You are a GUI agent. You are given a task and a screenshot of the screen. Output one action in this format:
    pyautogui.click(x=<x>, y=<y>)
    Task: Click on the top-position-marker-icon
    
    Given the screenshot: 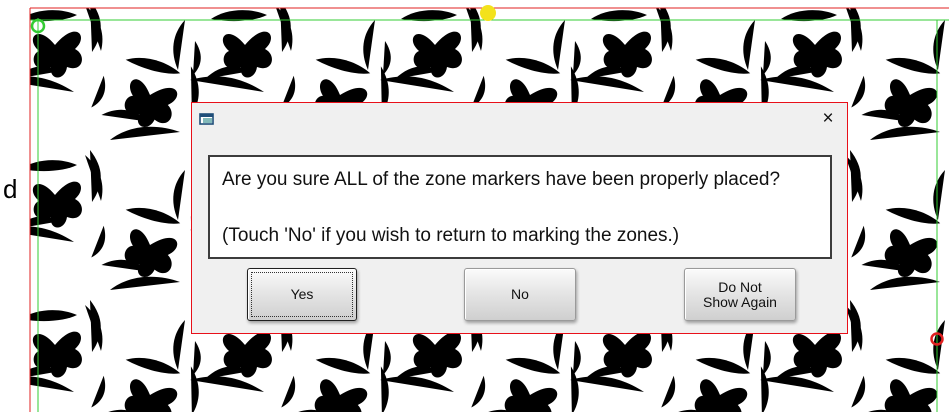 What is the action you would take?
    pyautogui.click(x=488, y=13)
    